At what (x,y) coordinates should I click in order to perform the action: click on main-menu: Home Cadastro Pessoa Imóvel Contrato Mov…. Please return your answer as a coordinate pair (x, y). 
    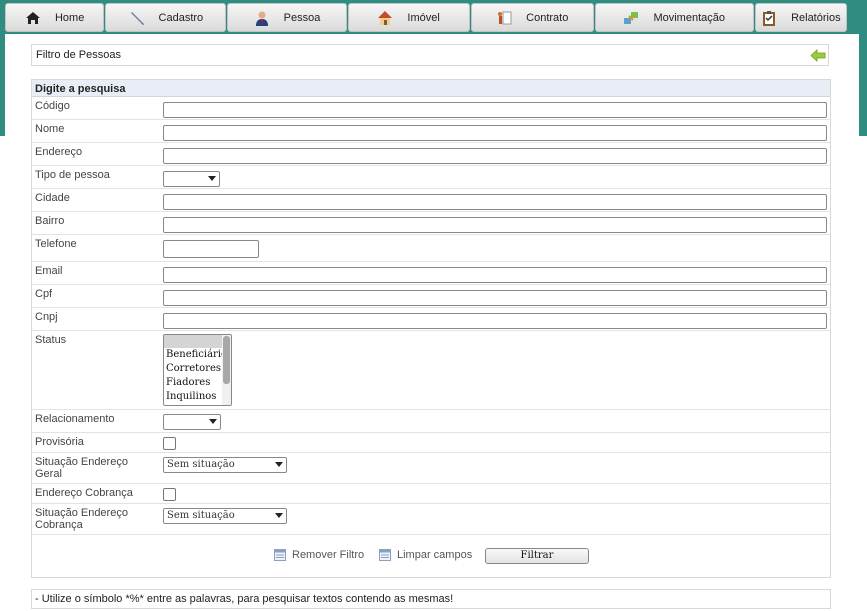
    Looking at the image, I should click on (426, 18).